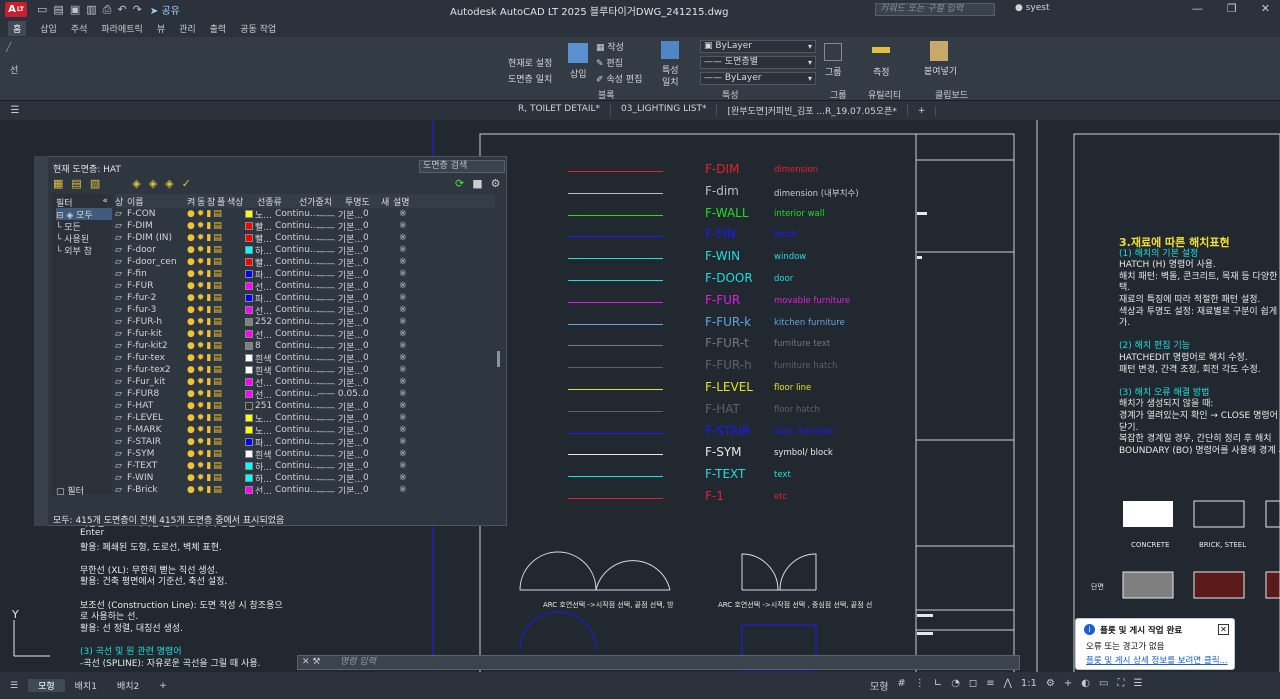  I want to click on share-button: ➤ 공유, so click(165, 9).